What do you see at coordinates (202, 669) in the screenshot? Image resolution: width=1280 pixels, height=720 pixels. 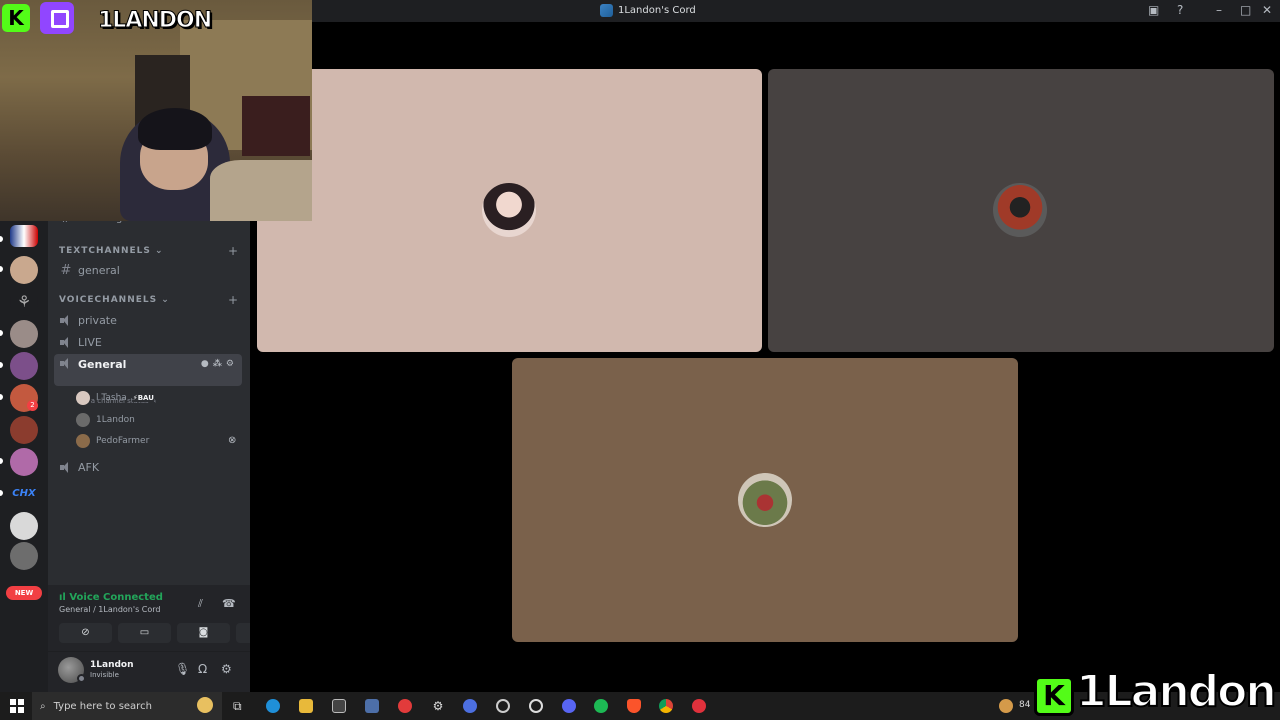 I see `headphones-icon: Ω` at bounding box center [202, 669].